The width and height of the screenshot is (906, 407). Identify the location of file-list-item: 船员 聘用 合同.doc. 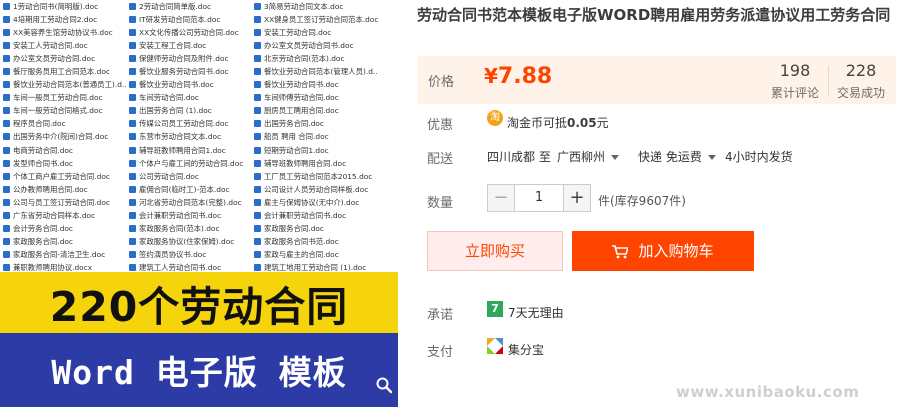
(315, 136).